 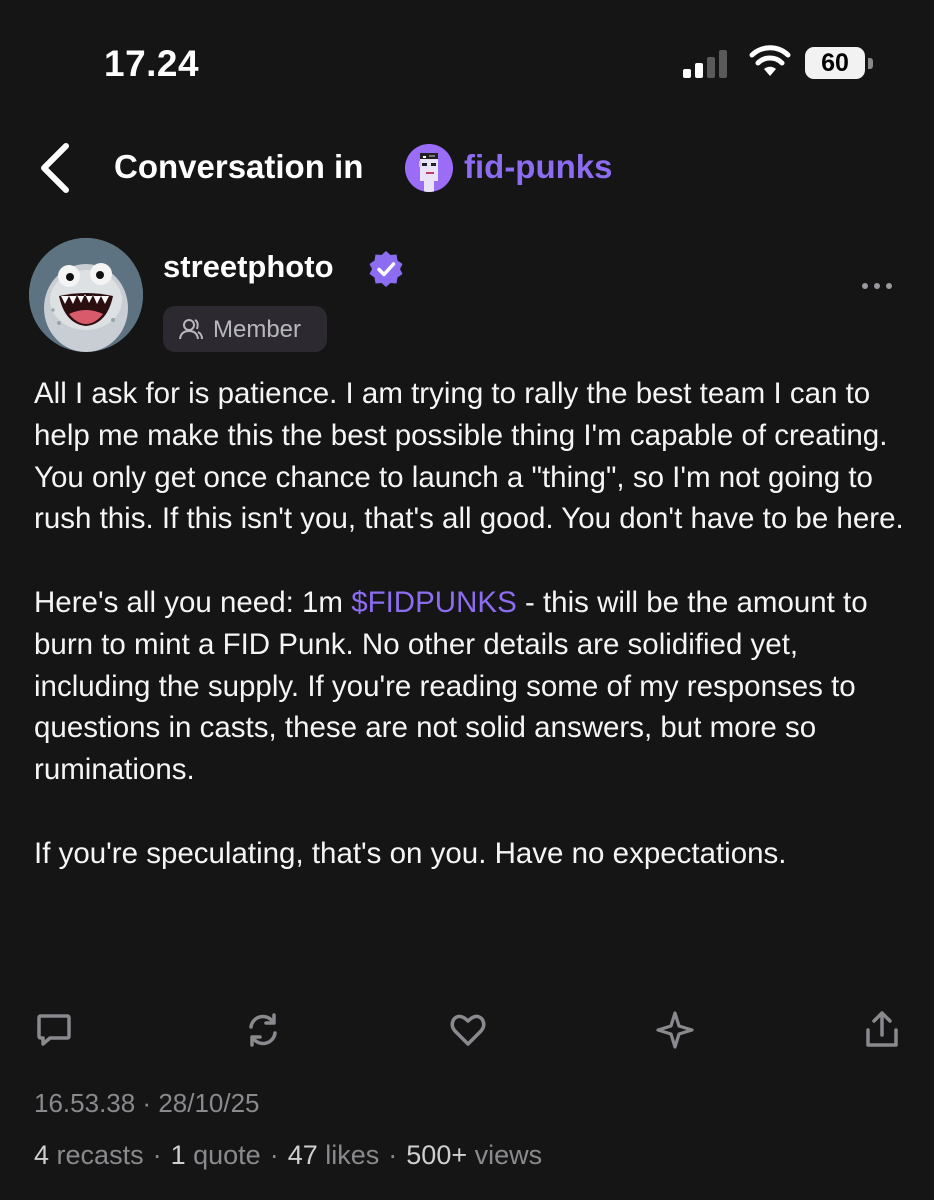 What do you see at coordinates (42, 1155) in the screenshot?
I see `recasts-count: 4` at bounding box center [42, 1155].